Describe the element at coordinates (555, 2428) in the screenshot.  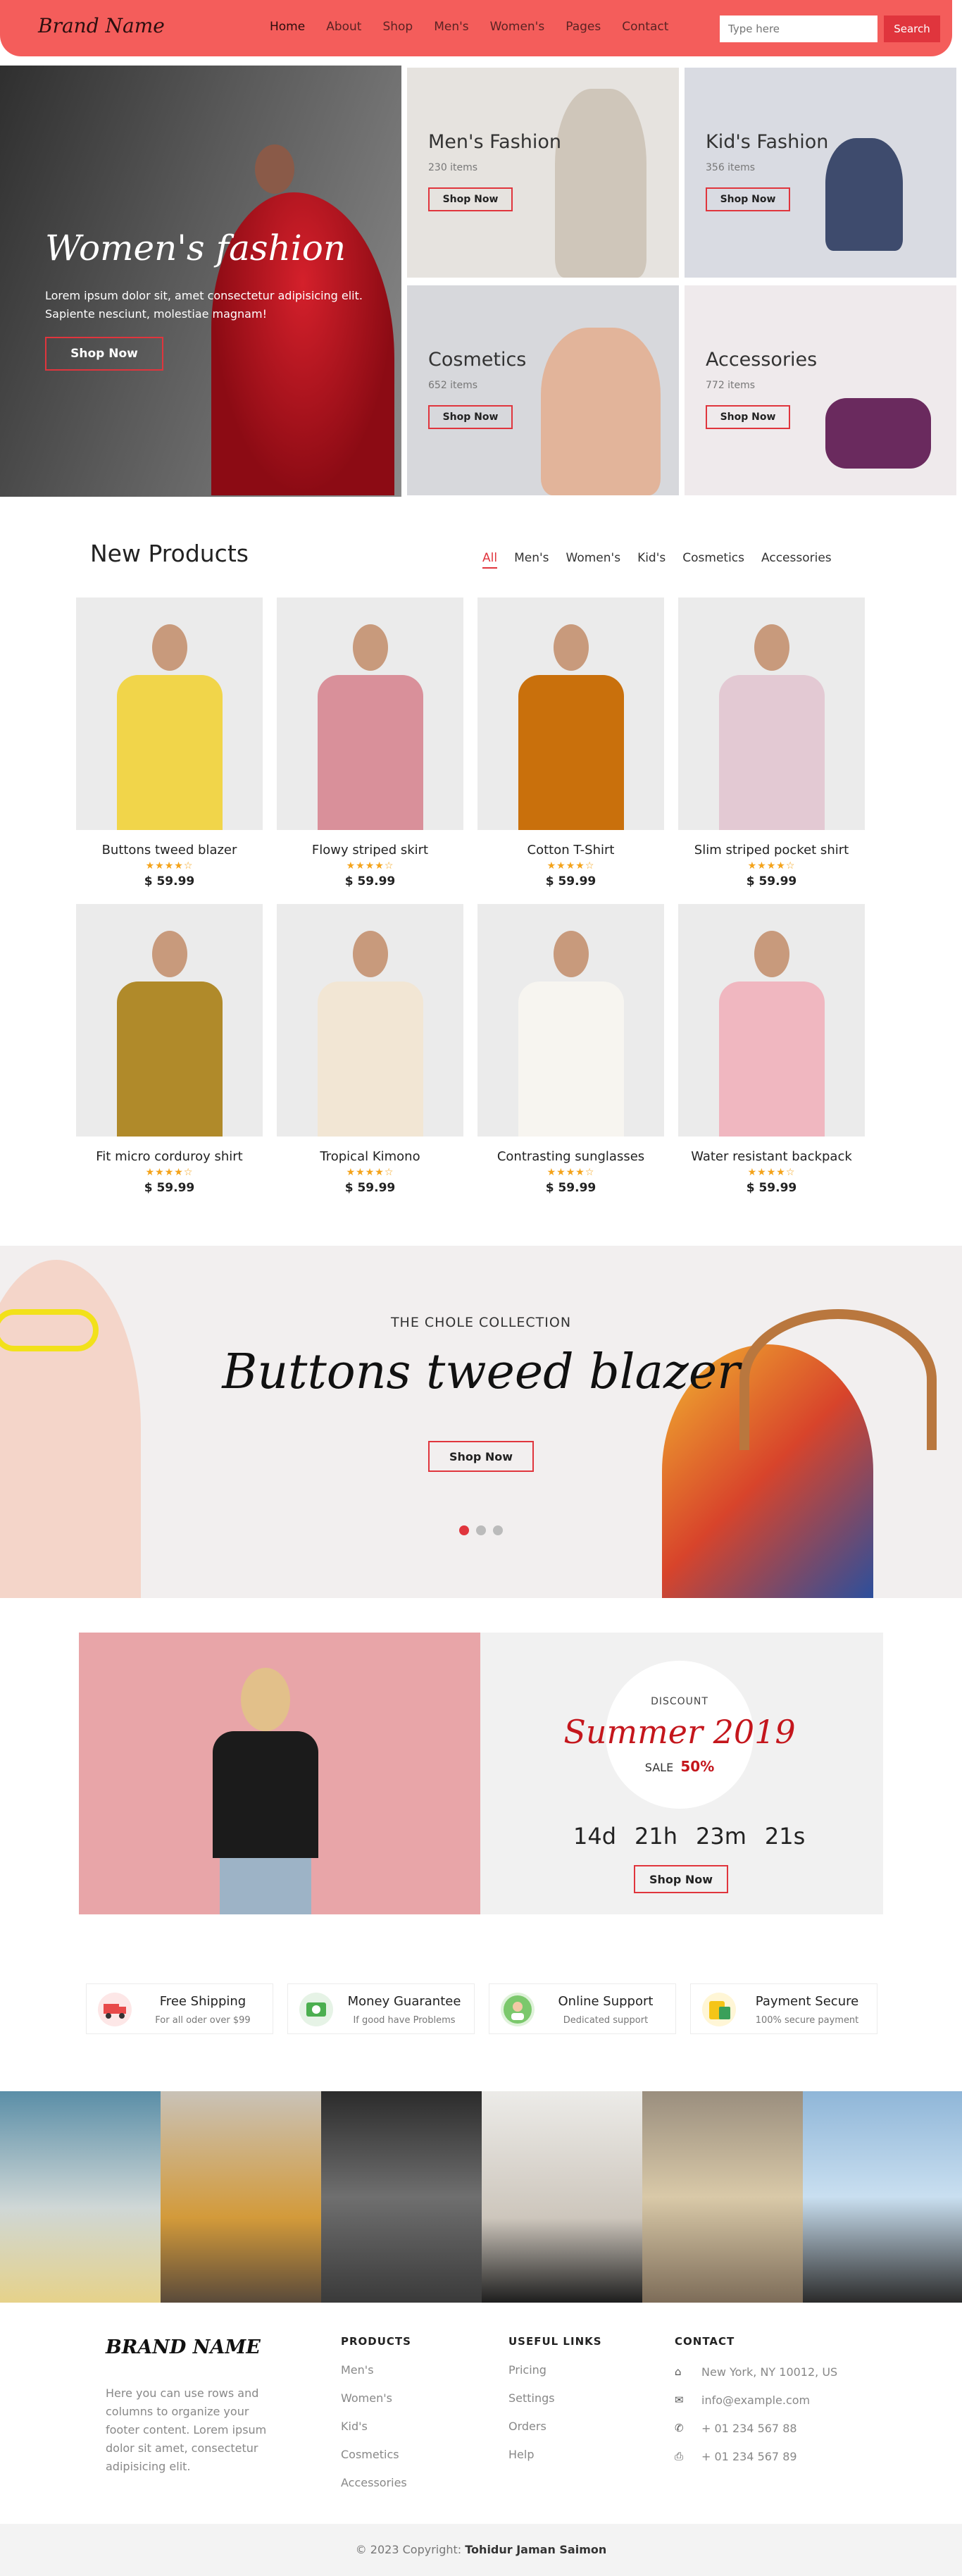
I see `footer-link: Orders` at that location.